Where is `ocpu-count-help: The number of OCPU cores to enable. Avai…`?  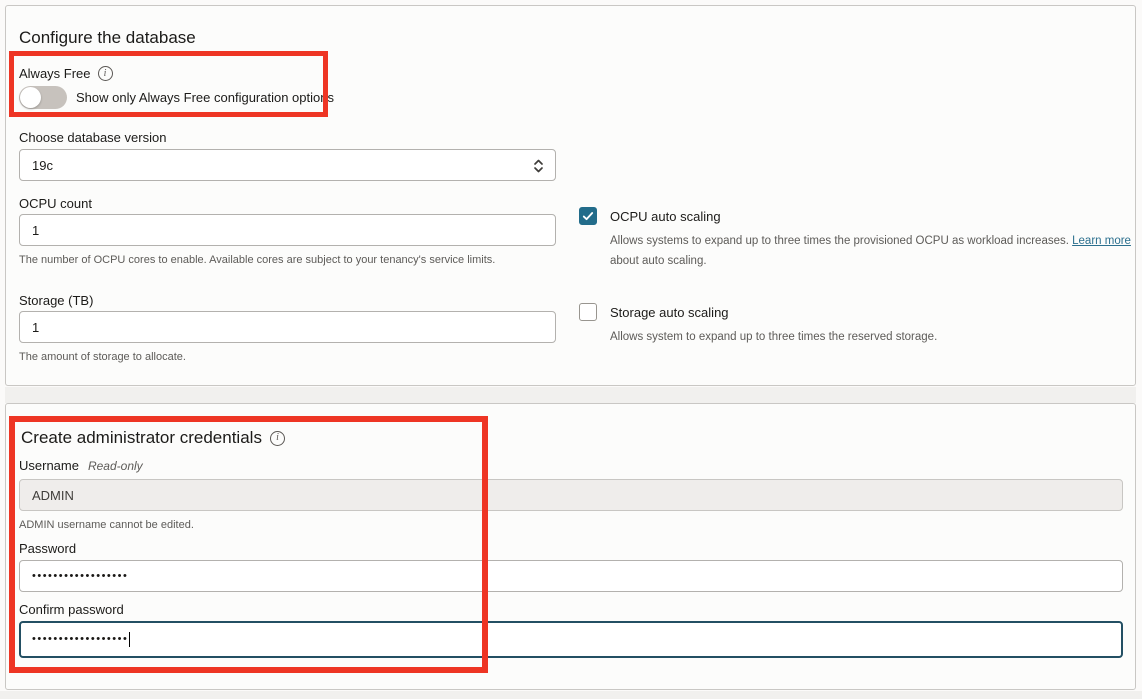
ocpu-count-help: The number of OCPU cores to enable. Avai… is located at coordinates (257, 260).